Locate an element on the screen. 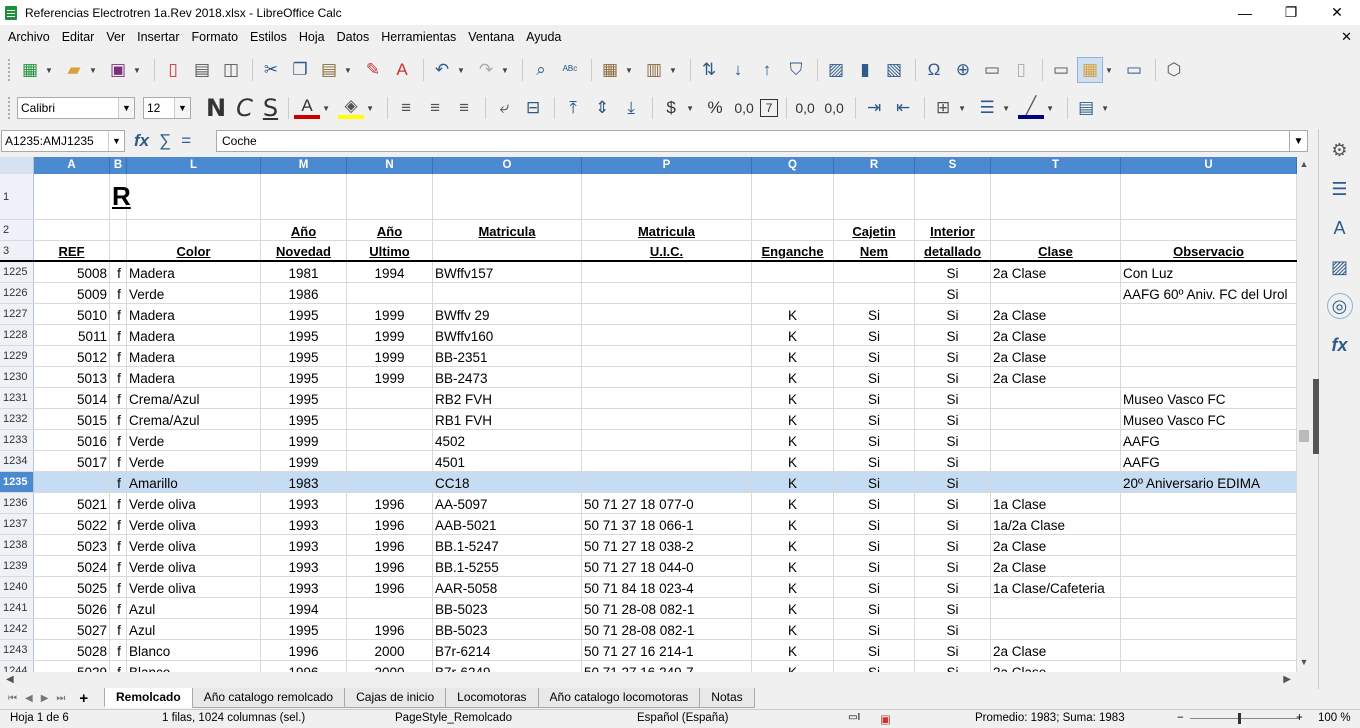 This screenshot has width=1360, height=728. number-format-icon: 0,0 is located at coordinates (744, 108).